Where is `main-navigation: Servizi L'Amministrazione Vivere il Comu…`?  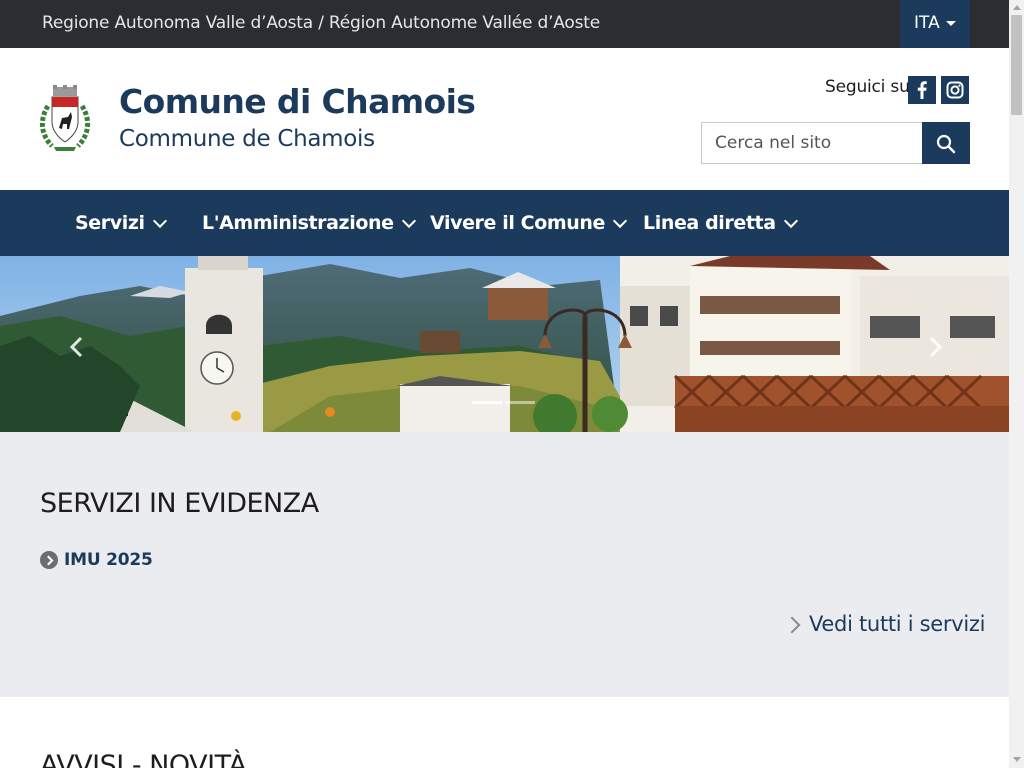 main-navigation: Servizi L'Amministrazione Vivere il Comu… is located at coordinates (504, 223).